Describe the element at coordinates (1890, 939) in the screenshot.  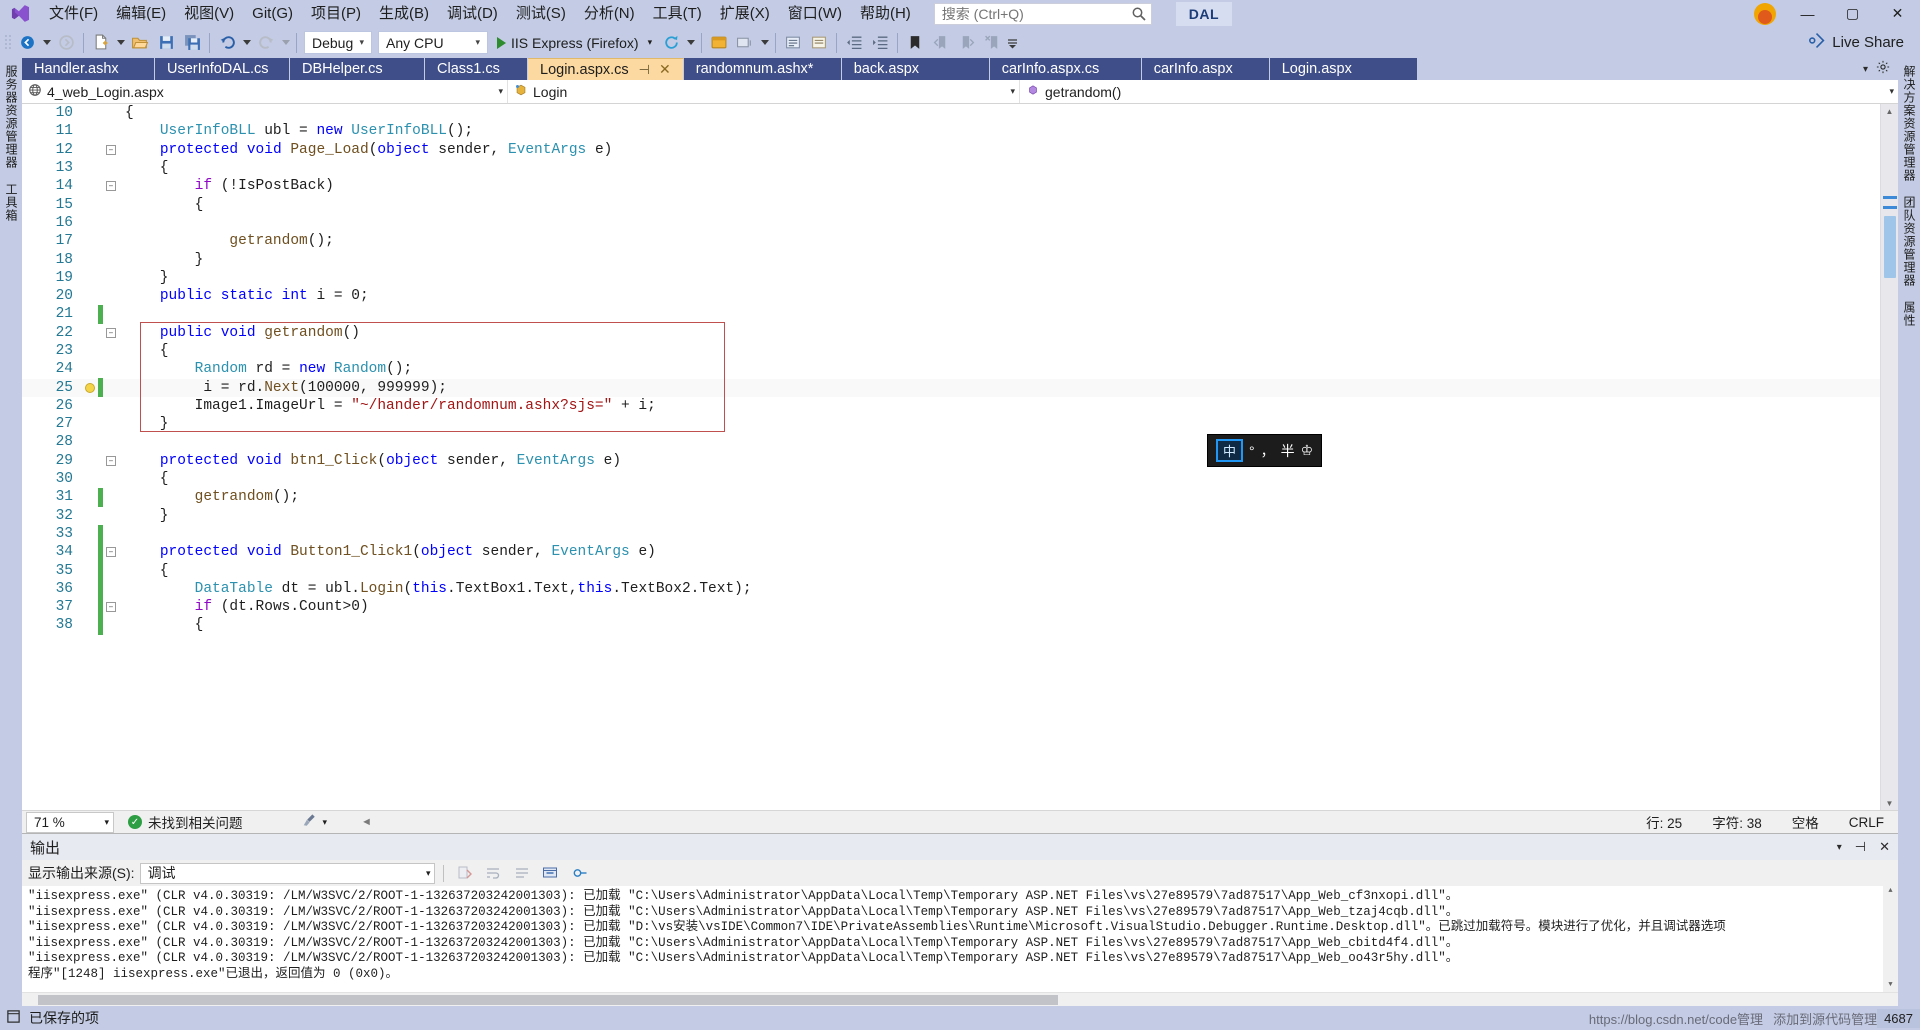
I see `output-vertical-scrollbar: ▲ ▼` at that location.